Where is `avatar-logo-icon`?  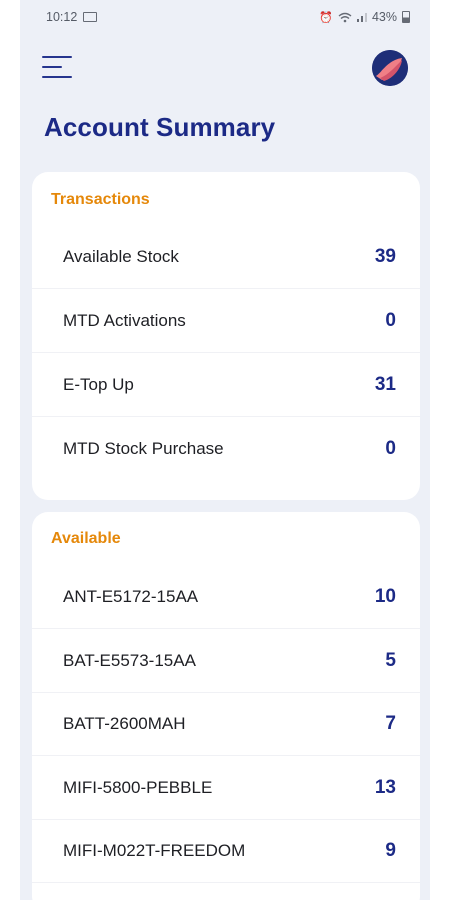 avatar-logo-icon is located at coordinates (390, 68).